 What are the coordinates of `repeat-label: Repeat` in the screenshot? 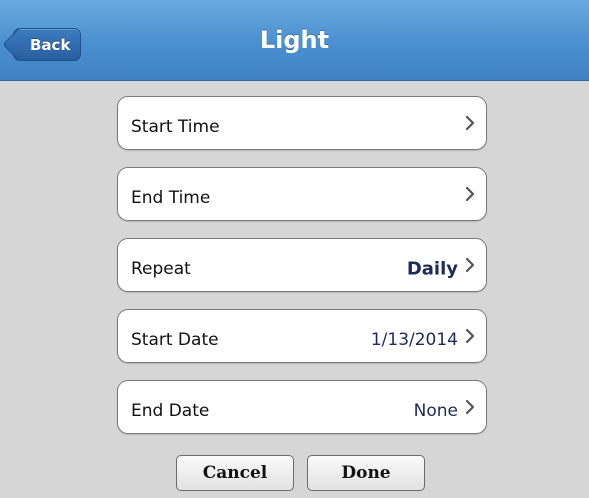 It's located at (161, 269).